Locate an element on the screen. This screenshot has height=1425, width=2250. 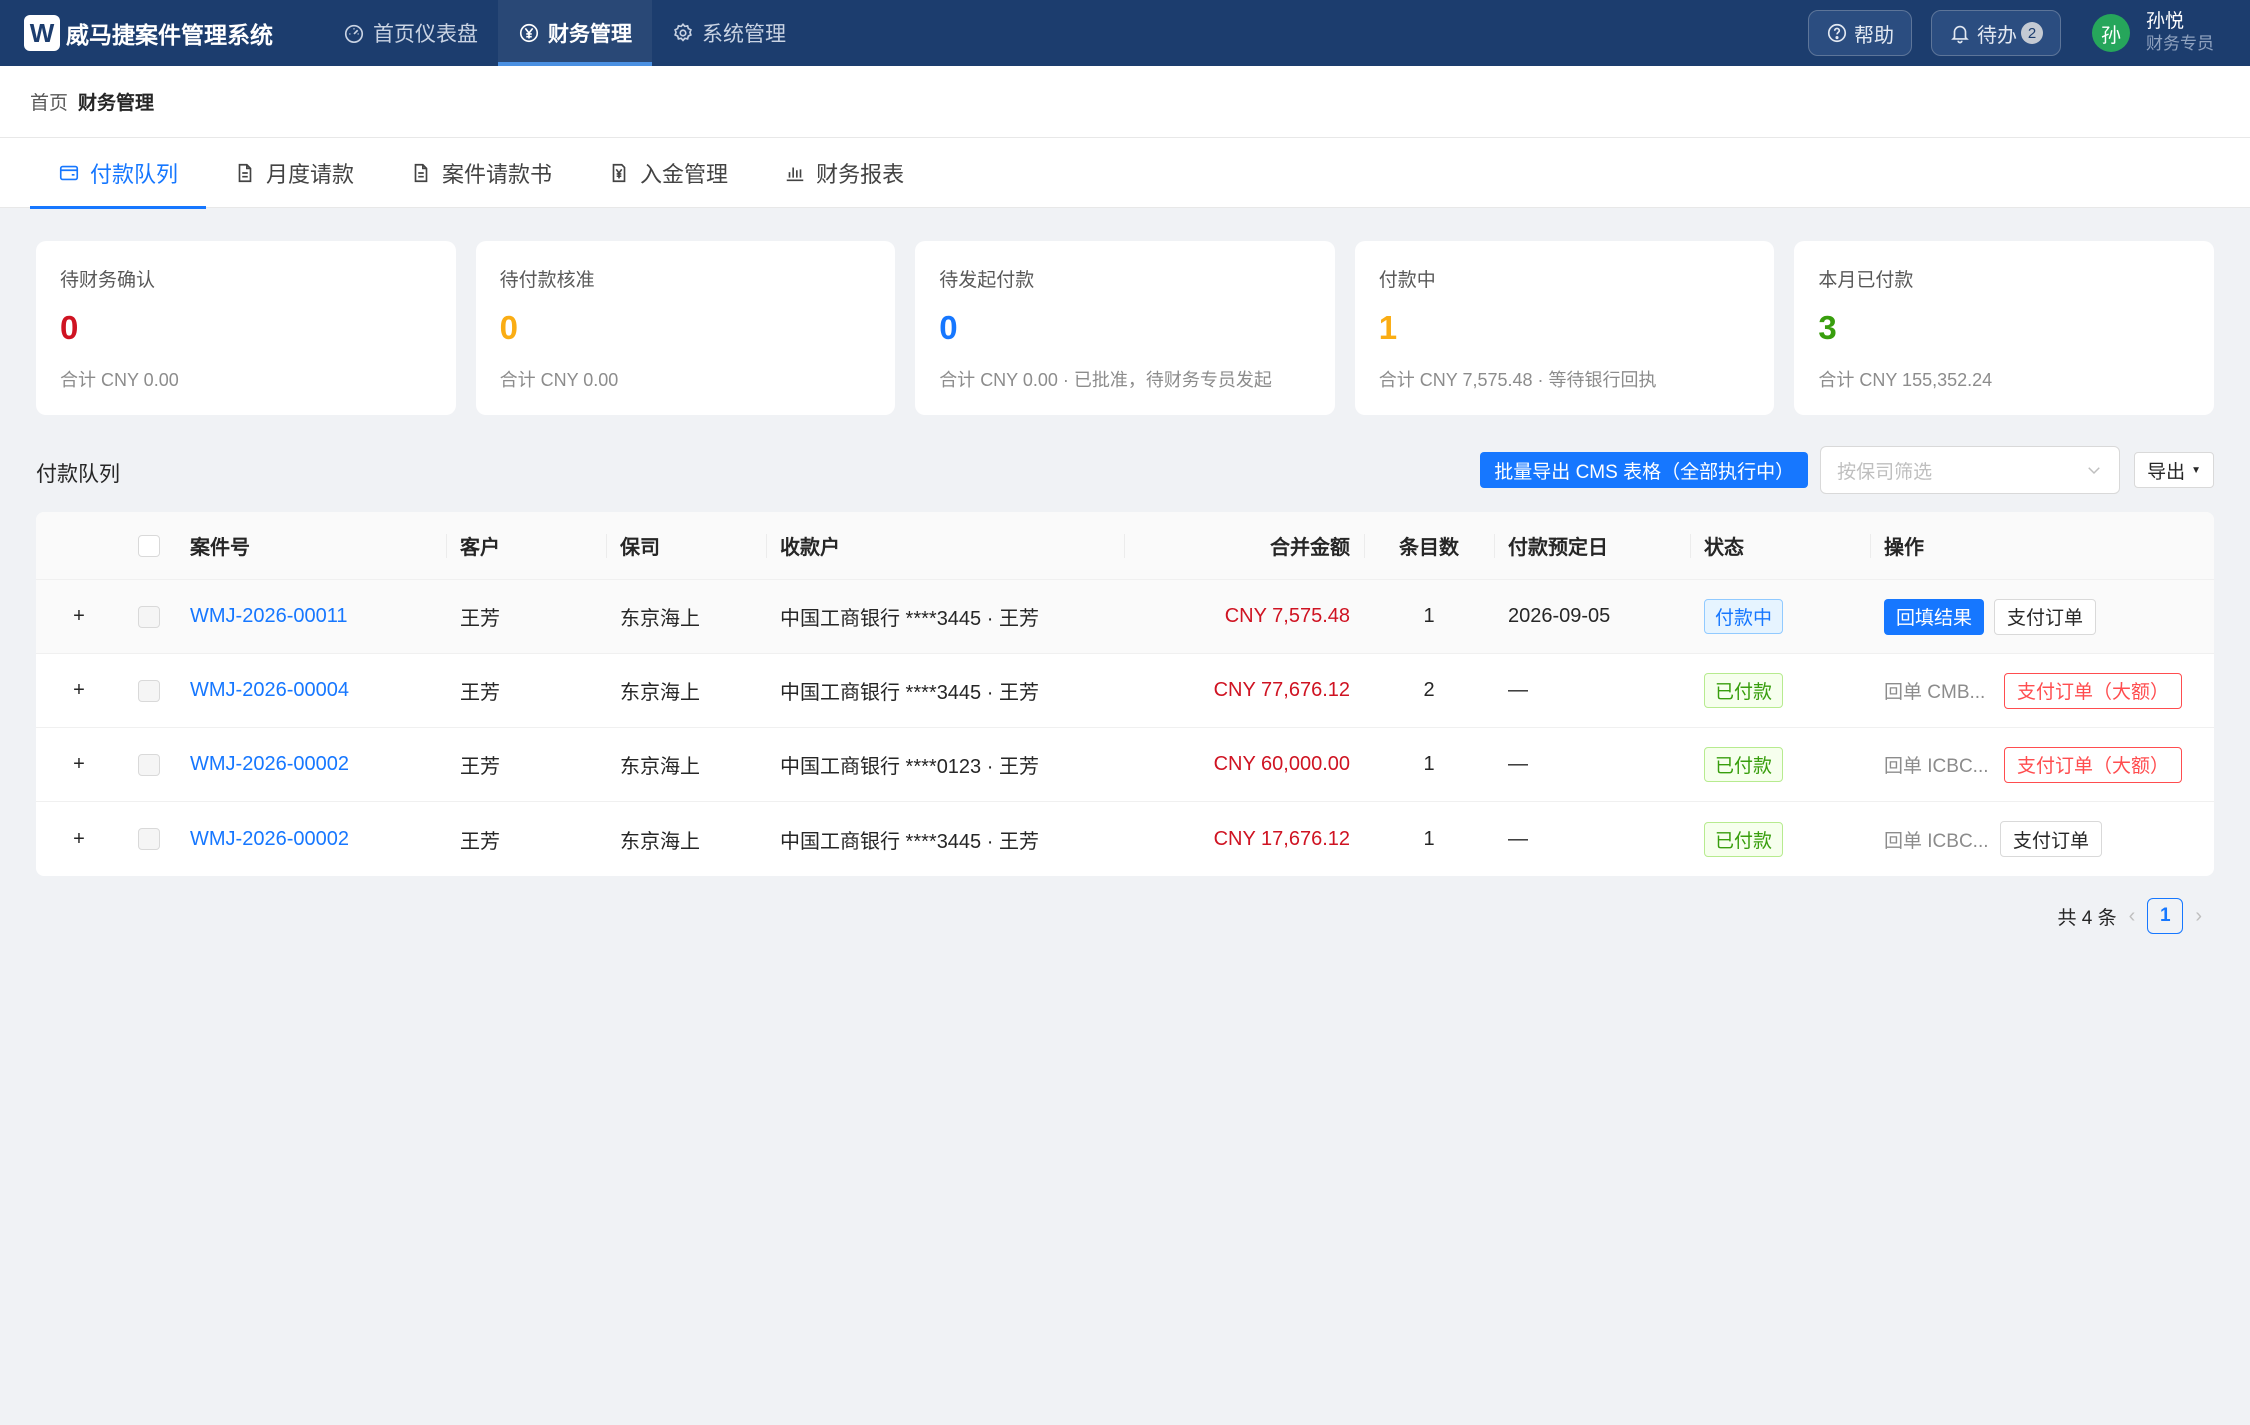
amount-cell: CNY 77,676.12 is located at coordinates (1281, 690).